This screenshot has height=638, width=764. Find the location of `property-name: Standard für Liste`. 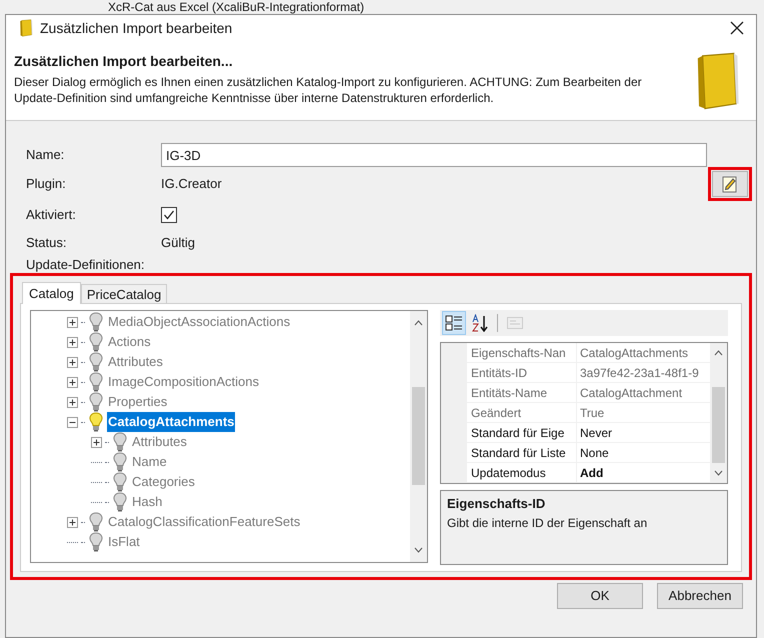

property-name: Standard für Liste is located at coordinates (522, 452).